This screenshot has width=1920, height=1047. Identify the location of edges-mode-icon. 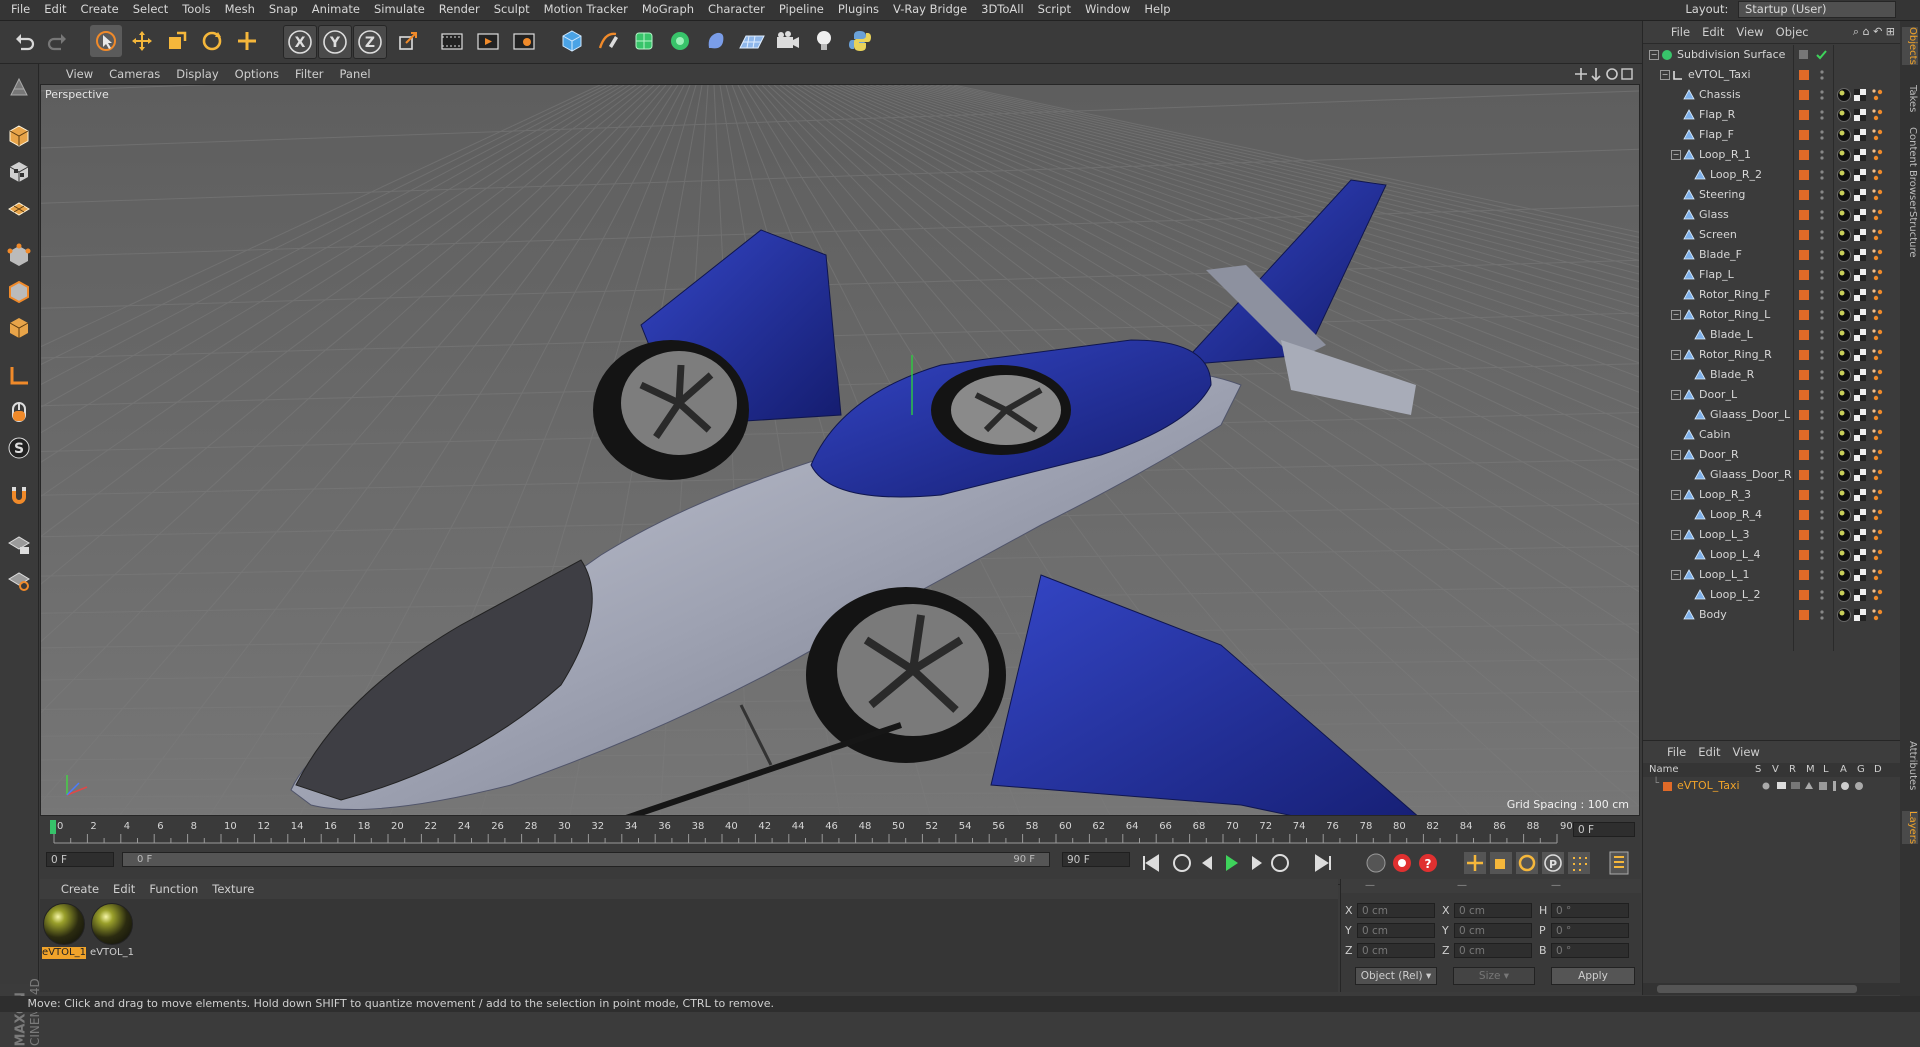
(19, 292).